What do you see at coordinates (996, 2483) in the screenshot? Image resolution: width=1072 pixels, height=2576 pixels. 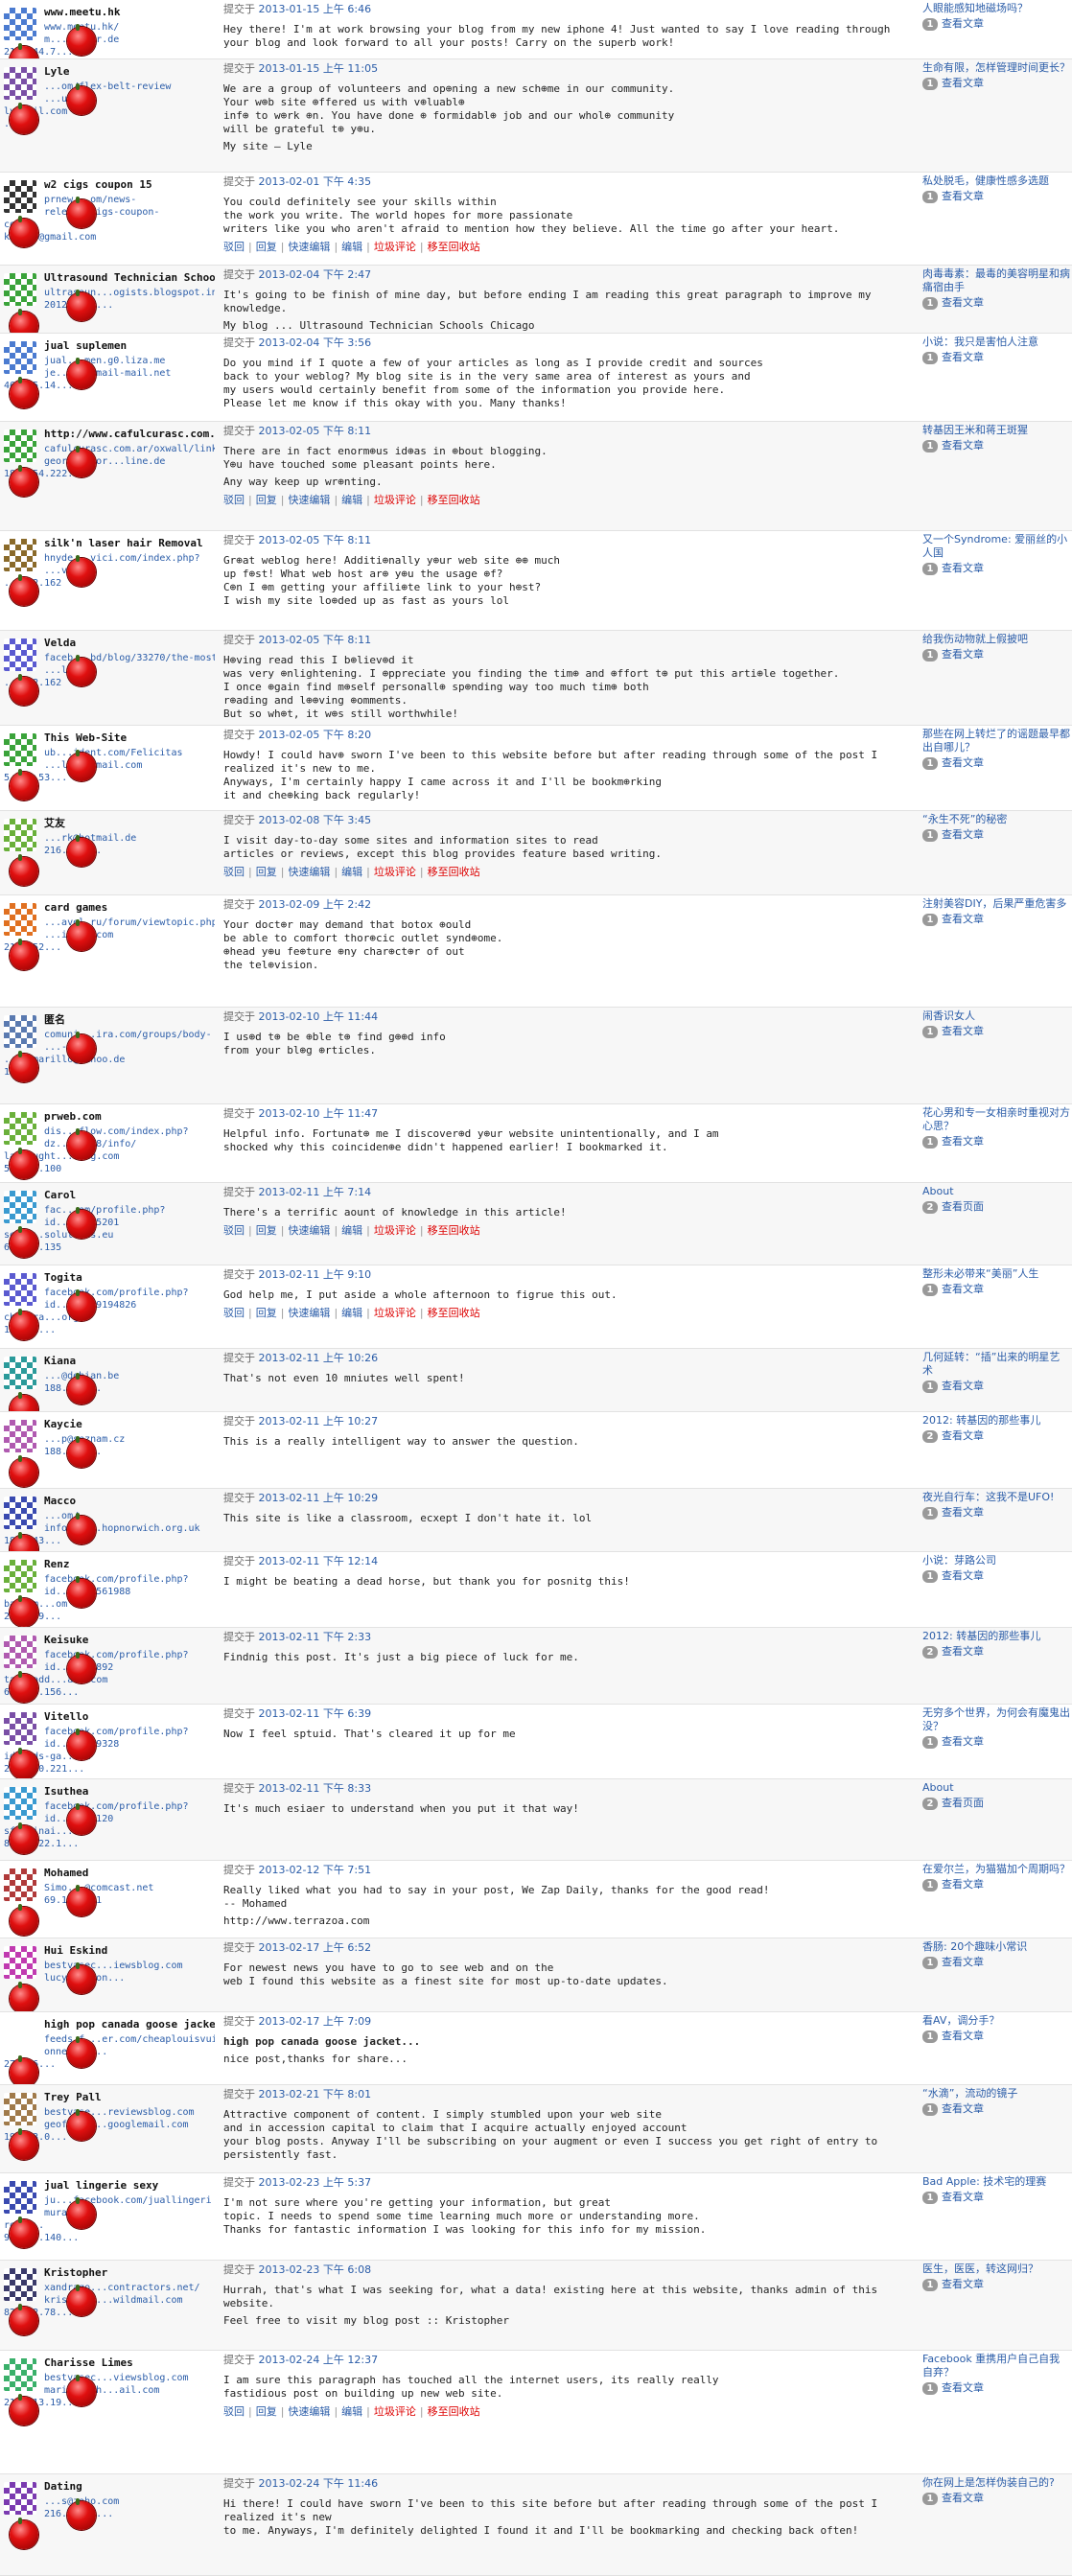 I see `post-title-link: 你在网上是怎样伪装自己的?` at bounding box center [996, 2483].